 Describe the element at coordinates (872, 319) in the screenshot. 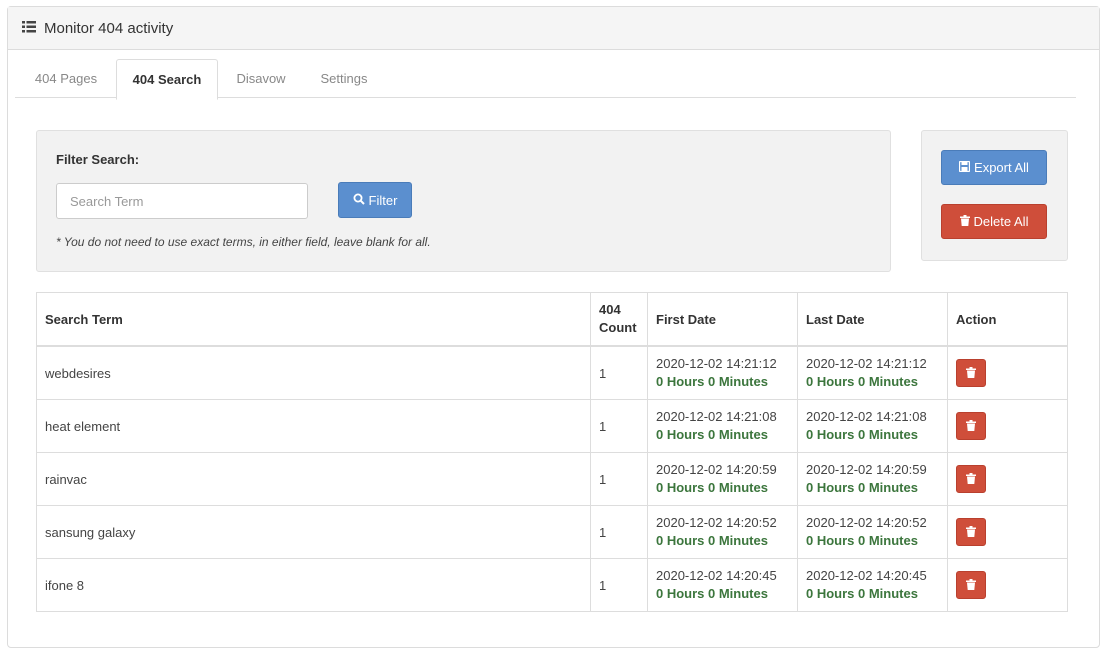

I see `col-last-date: Last Date` at that location.